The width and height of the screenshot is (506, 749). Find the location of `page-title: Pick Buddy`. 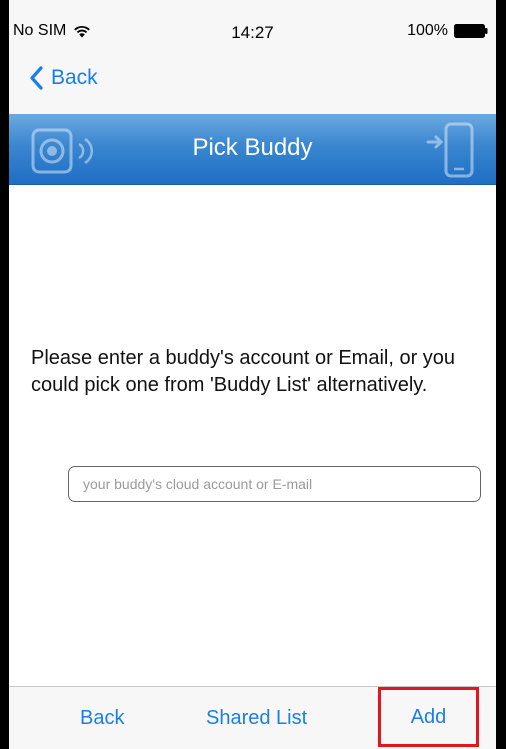

page-title: Pick Buddy is located at coordinates (252, 147).